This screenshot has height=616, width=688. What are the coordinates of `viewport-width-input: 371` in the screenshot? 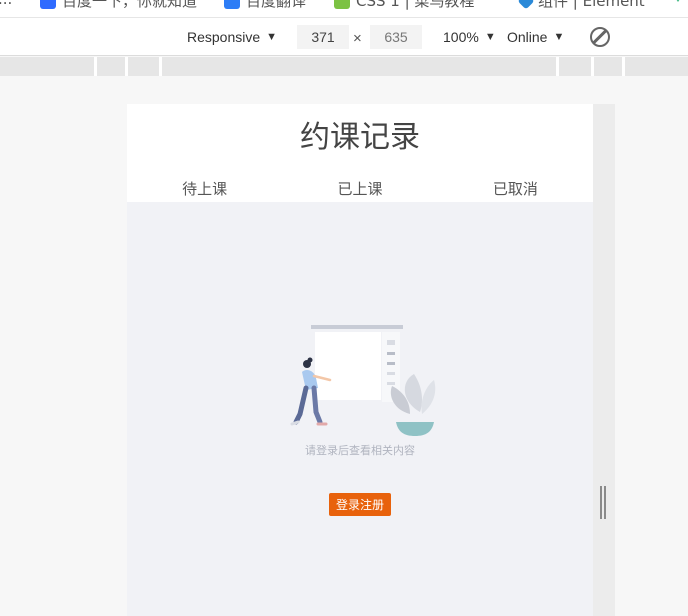 It's located at (323, 37).